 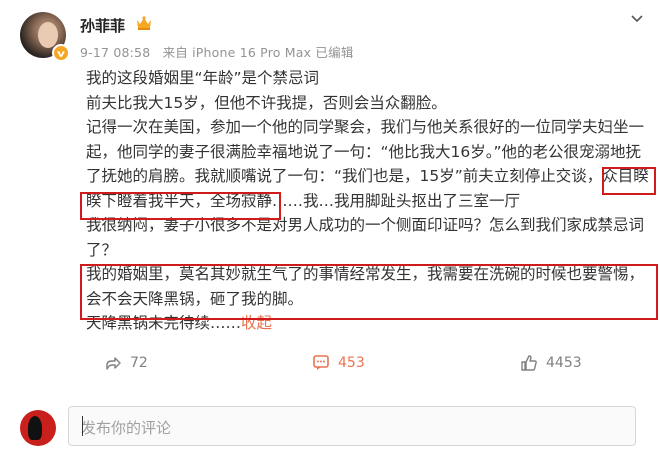 I want to click on comment-icon, so click(x=321, y=362).